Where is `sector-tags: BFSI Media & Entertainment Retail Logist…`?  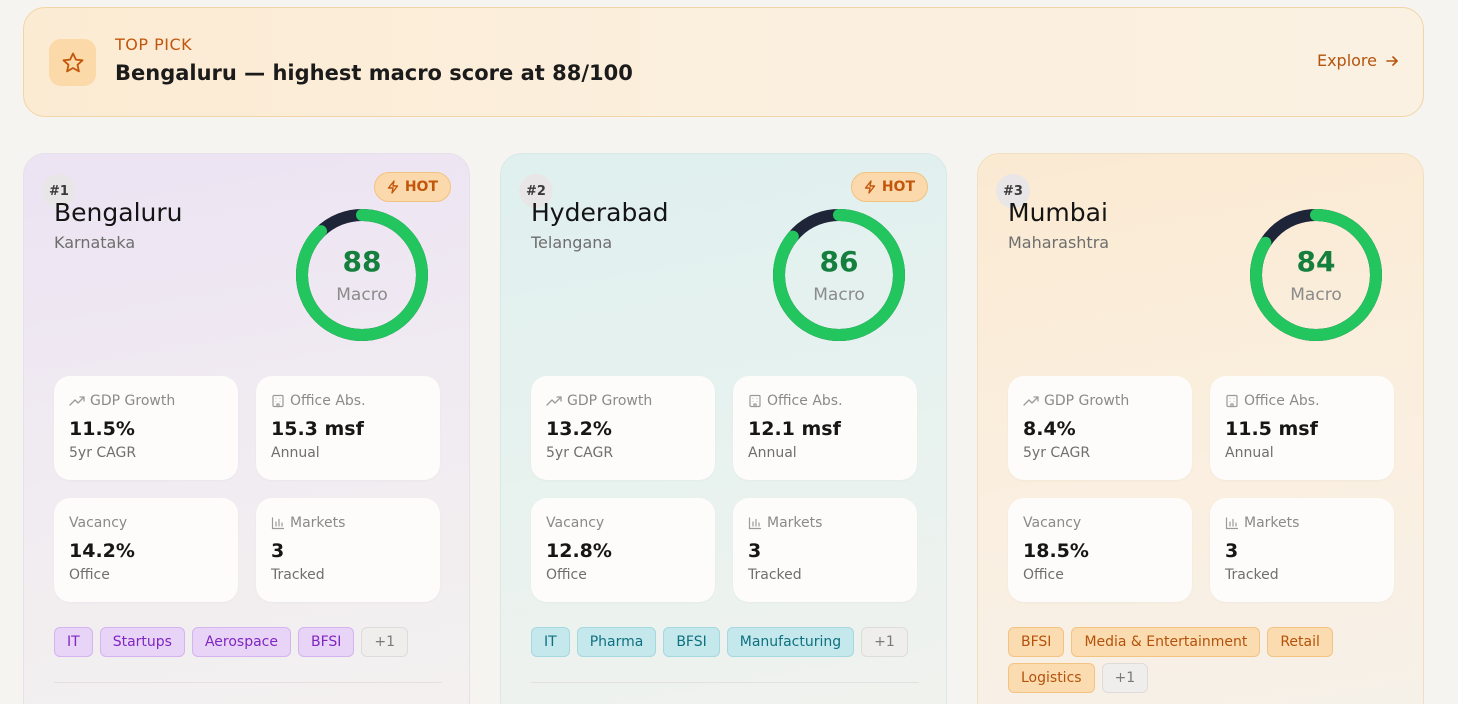 sector-tags: BFSI Media & Entertainment Retail Logist… is located at coordinates (1208, 660).